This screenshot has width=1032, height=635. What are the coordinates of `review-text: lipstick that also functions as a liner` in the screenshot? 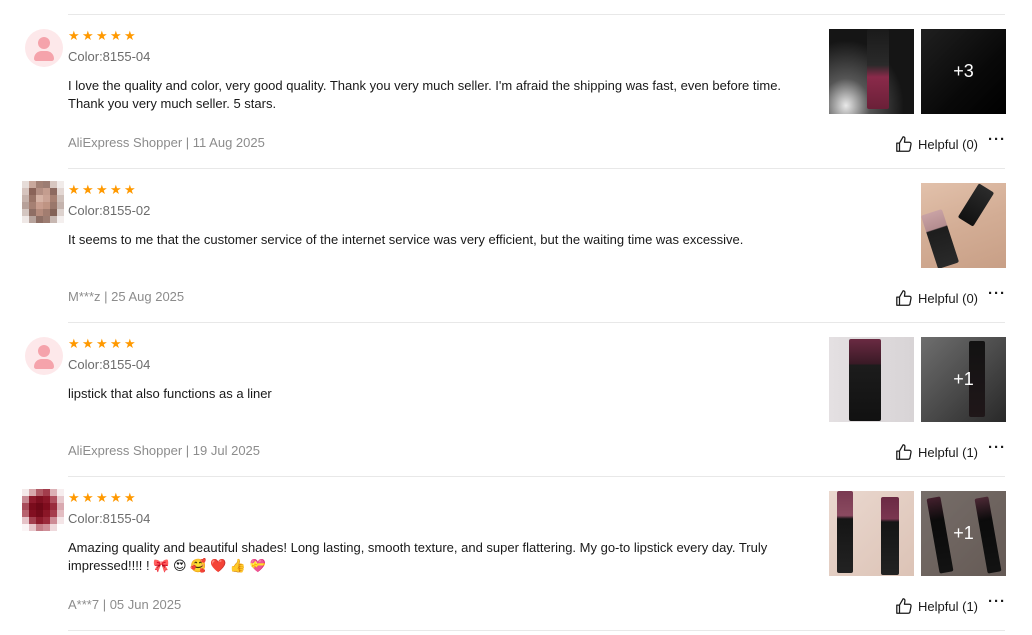 It's located at (170, 393).